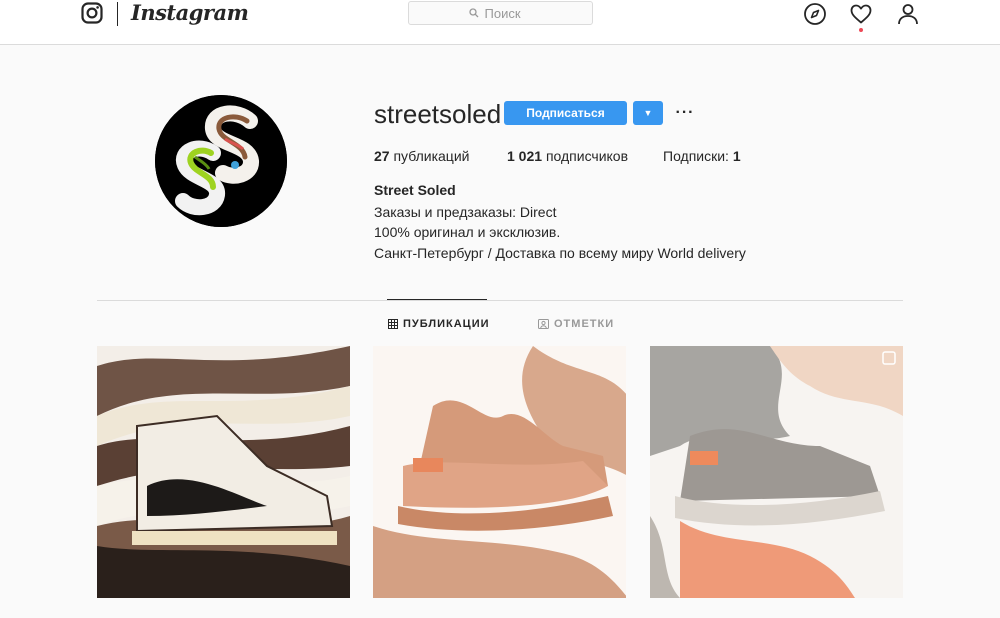 The height and width of the screenshot is (618, 1000). What do you see at coordinates (736, 156) in the screenshot?
I see `following-count: 1` at bounding box center [736, 156].